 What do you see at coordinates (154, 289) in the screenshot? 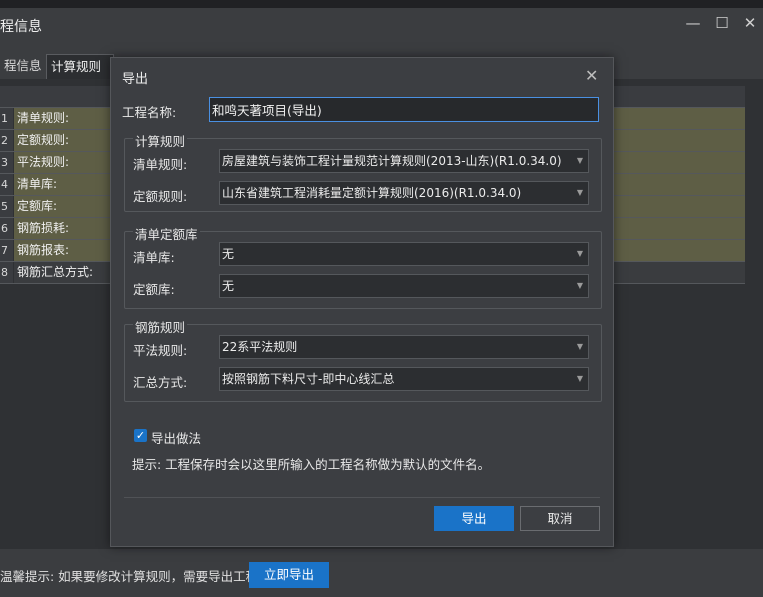
I see `quota-lib-label: 定额库:` at bounding box center [154, 289].